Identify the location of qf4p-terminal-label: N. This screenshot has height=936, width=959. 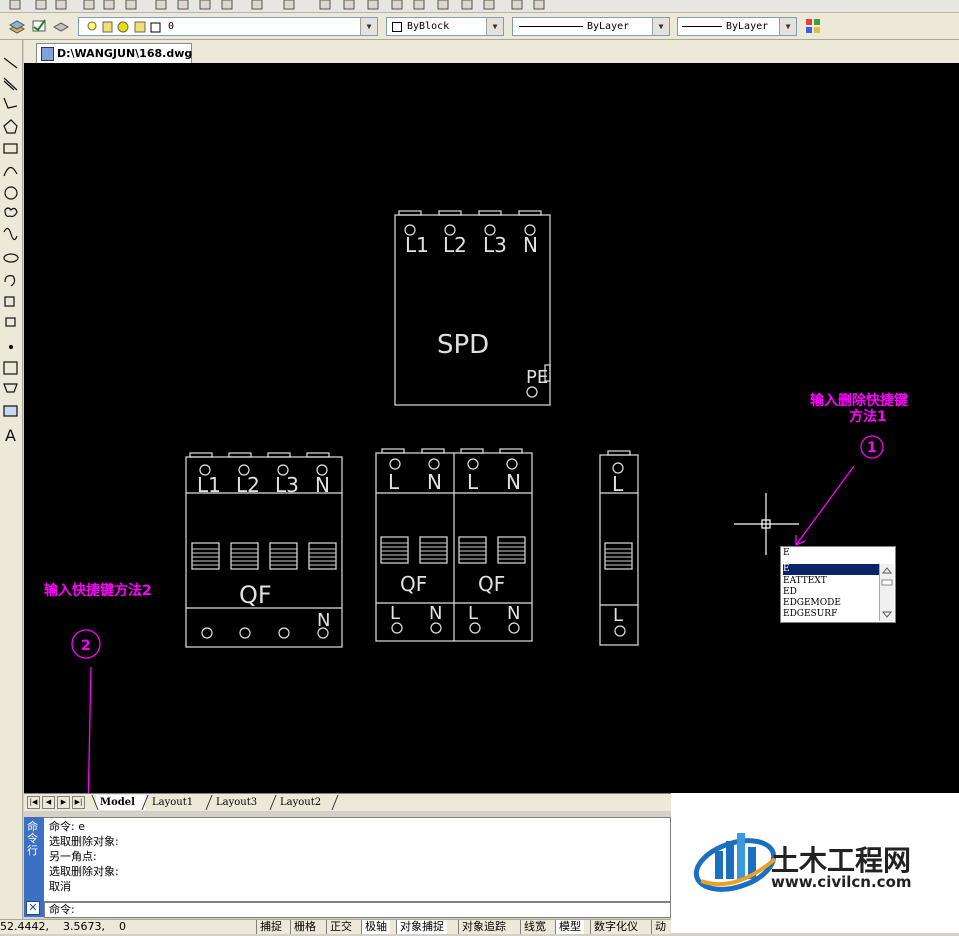
(322, 485).